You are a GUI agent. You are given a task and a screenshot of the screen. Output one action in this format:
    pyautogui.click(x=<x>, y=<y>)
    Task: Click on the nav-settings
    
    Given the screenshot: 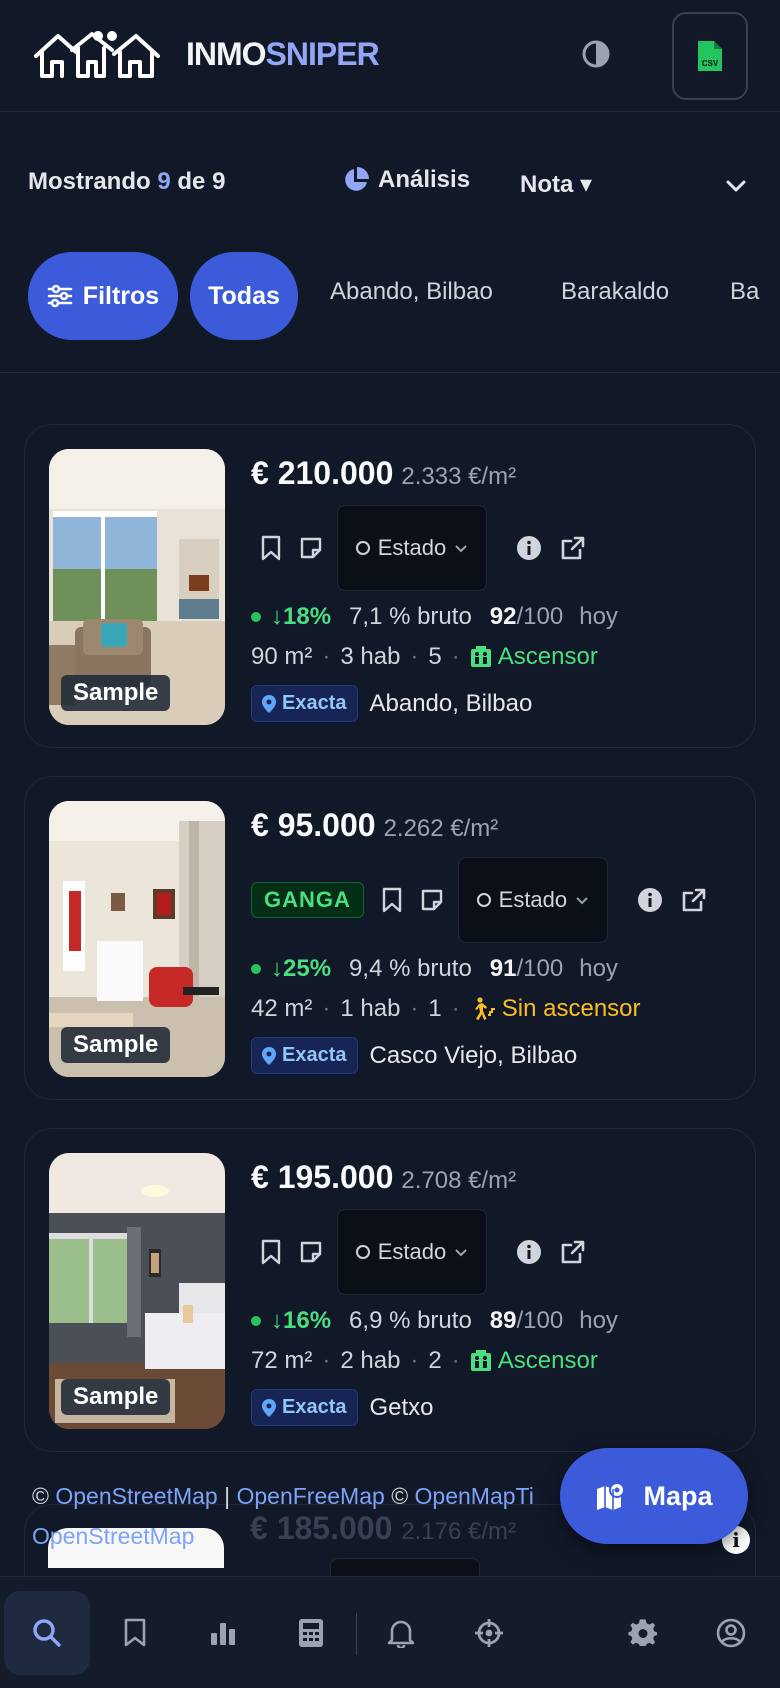 What is the action you would take?
    pyautogui.click(x=643, y=1633)
    